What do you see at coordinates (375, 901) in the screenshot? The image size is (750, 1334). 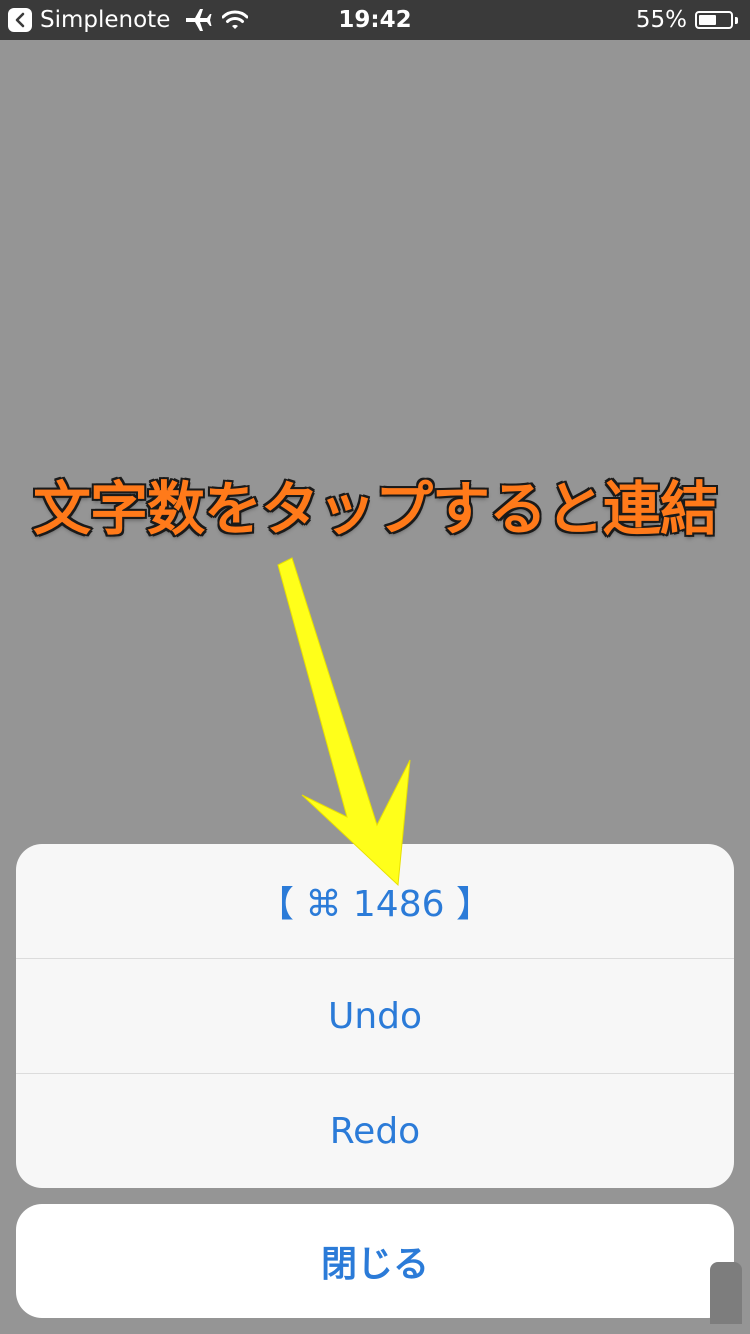 I see `character-count-button: 【 ⌘ 1486 】` at bounding box center [375, 901].